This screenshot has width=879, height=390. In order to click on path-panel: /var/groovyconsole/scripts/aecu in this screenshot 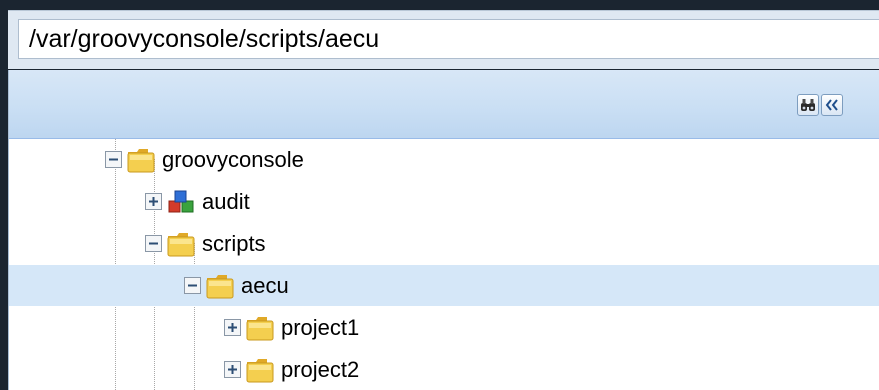, I will do `click(443, 39)`.